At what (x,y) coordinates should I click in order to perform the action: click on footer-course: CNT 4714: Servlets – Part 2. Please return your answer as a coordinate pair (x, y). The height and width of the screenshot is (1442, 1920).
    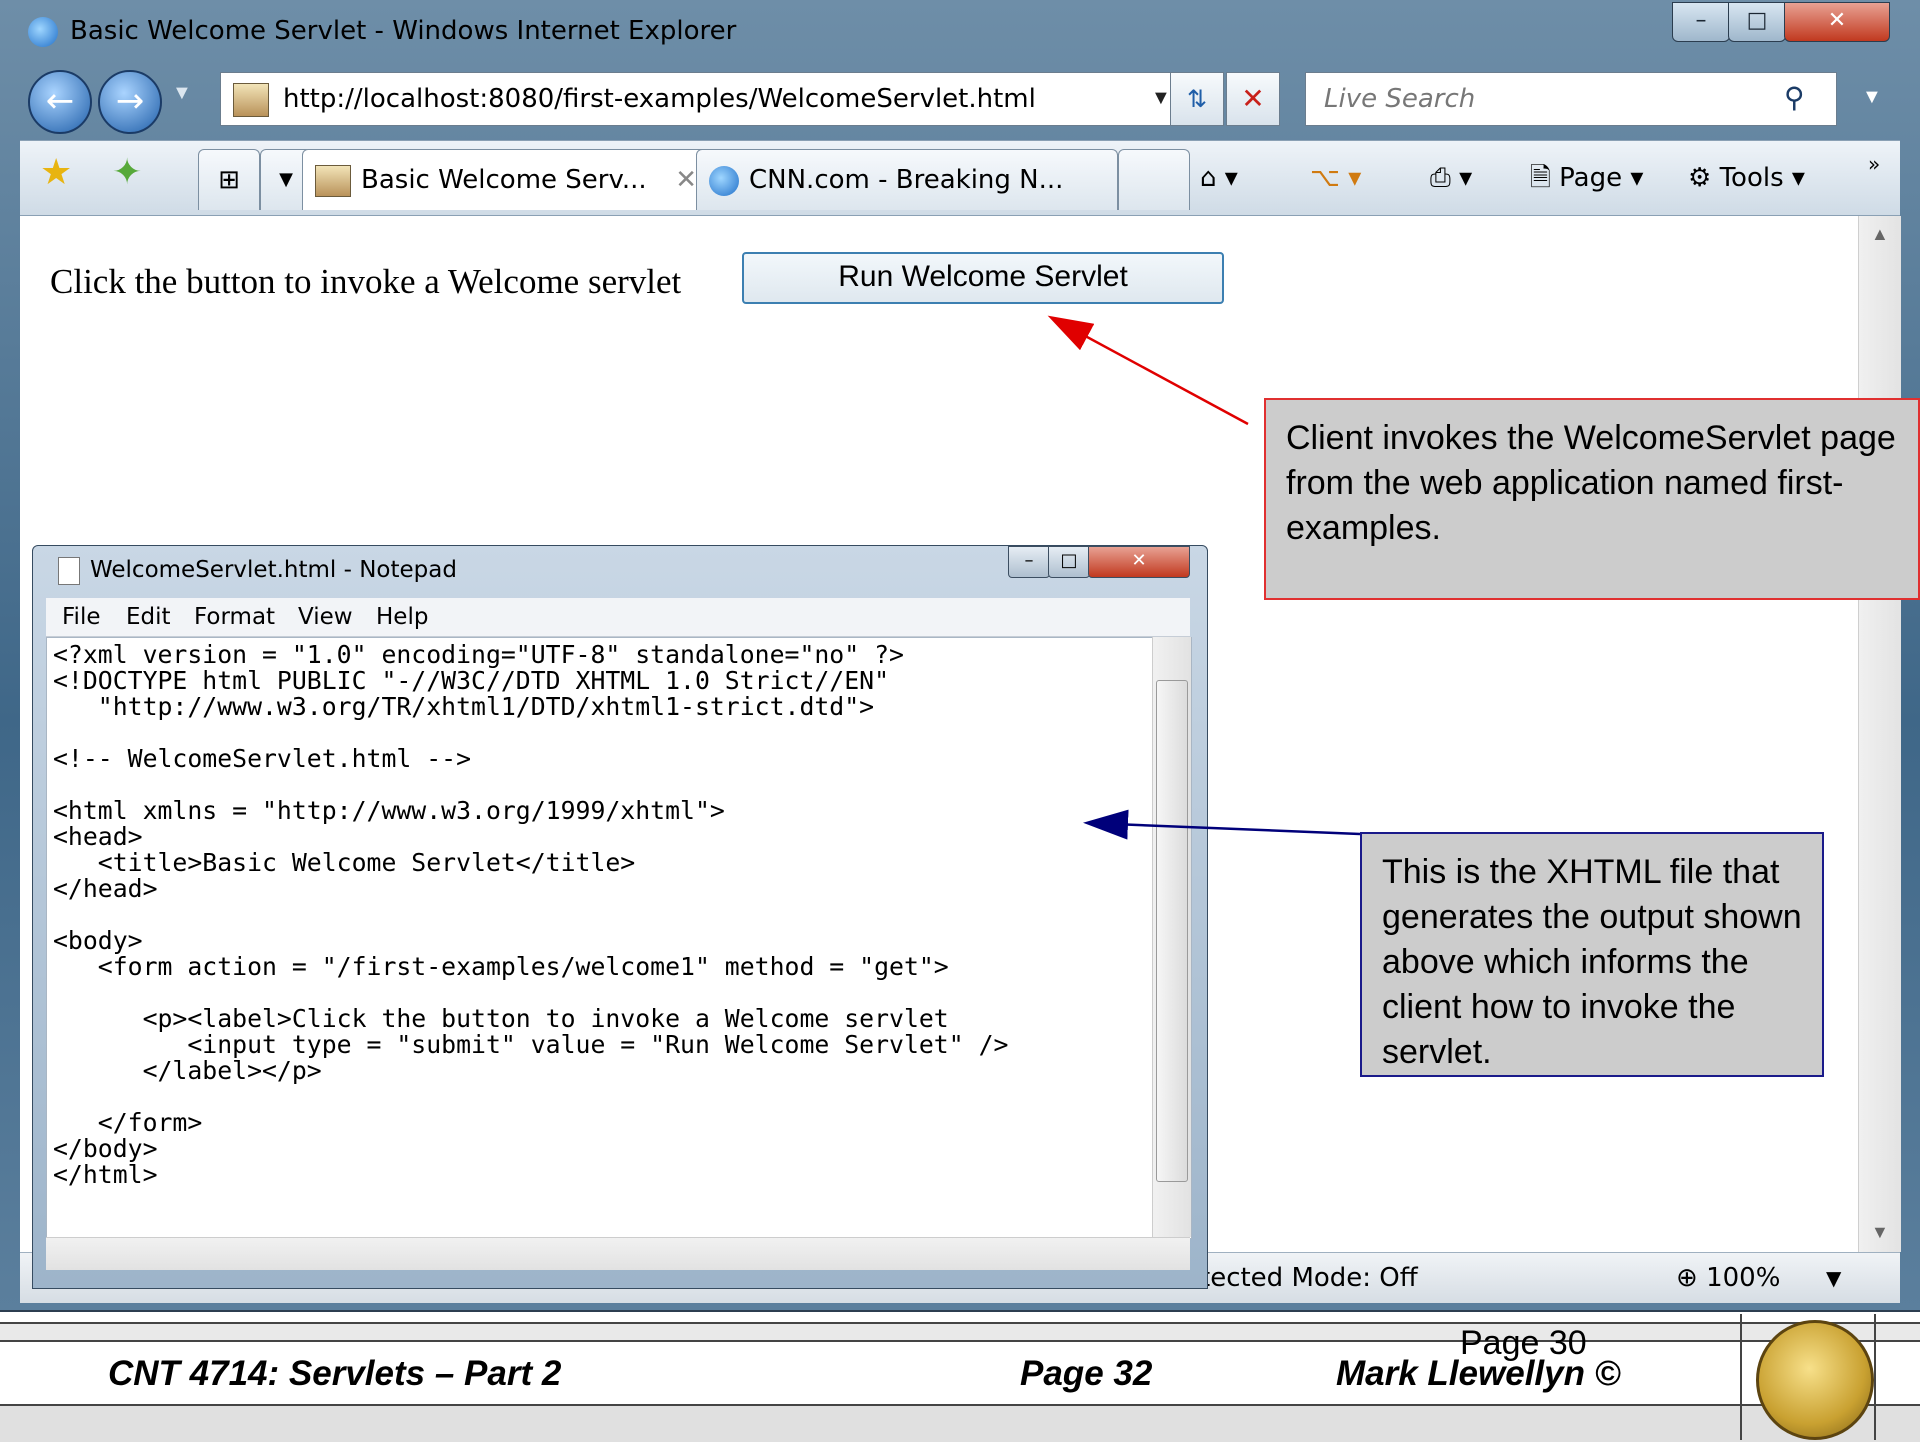
    Looking at the image, I should click on (335, 1373).